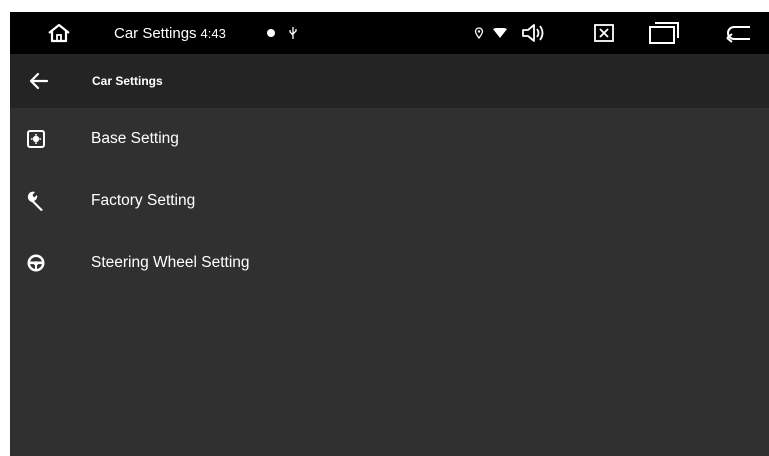 This screenshot has width=769, height=456. Describe the element at coordinates (36, 139) in the screenshot. I see `base-setting-icon` at that location.